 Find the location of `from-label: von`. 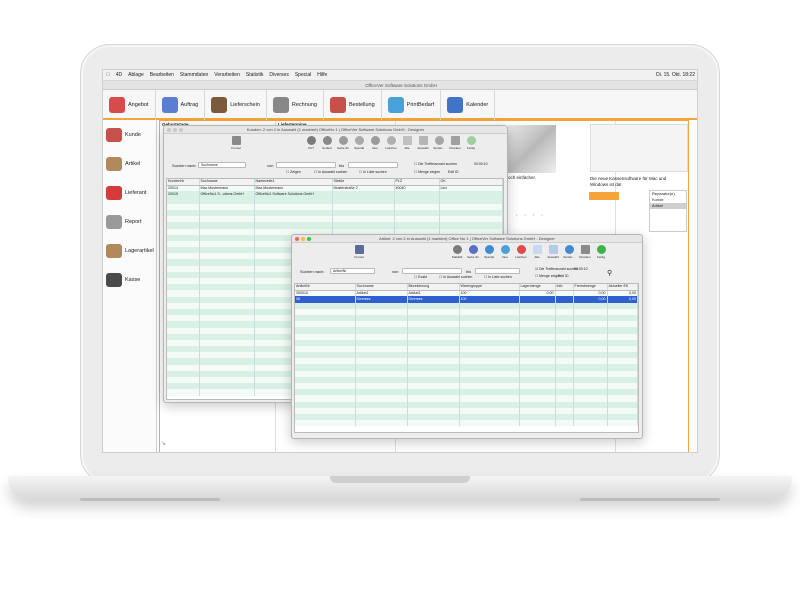

from-label: von is located at coordinates (270, 165).